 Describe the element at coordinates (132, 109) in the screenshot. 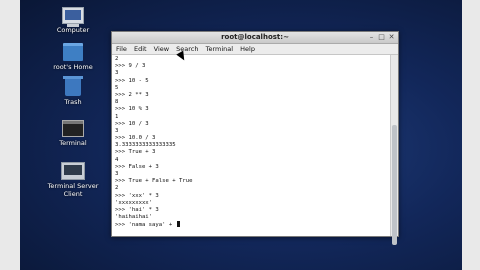

I see `terminal-line: >>> 10 % 3` at that location.